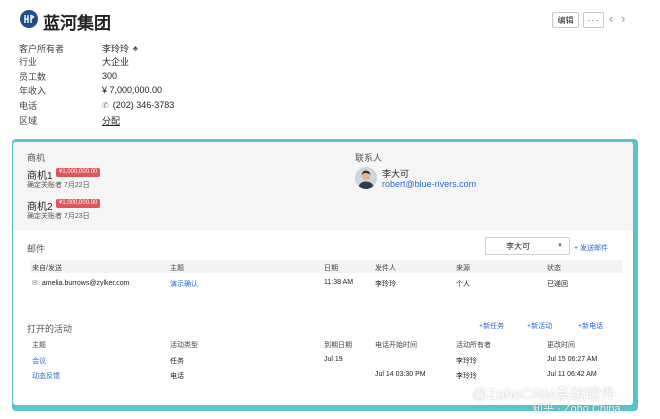 The image size is (660, 419). Describe the element at coordinates (463, 284) in the screenshot. I see `mail-source: 个人` at that location.